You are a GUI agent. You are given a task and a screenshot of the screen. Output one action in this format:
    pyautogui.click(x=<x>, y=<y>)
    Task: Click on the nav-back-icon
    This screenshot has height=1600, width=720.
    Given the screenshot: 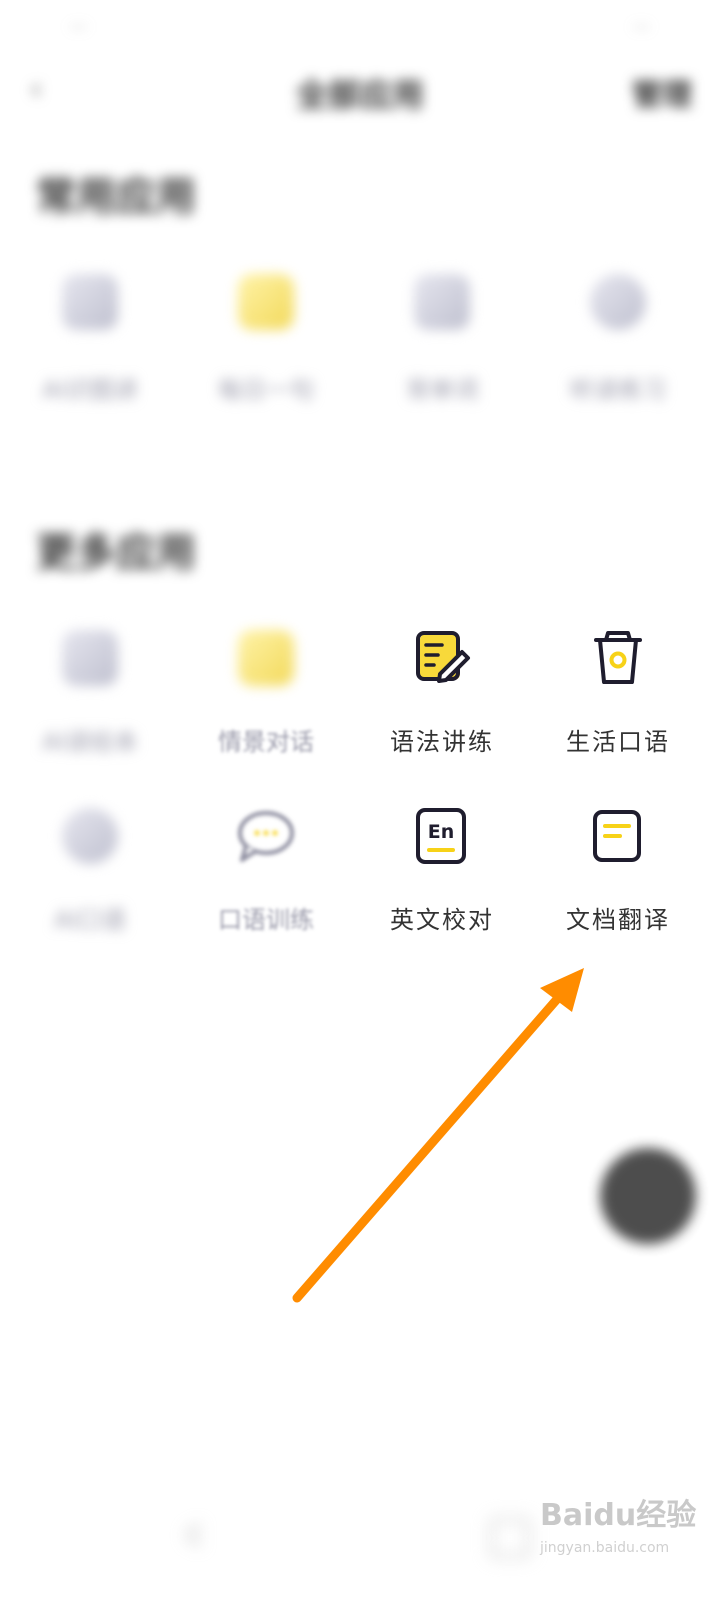 What is the action you would take?
    pyautogui.click(x=200, y=1535)
    